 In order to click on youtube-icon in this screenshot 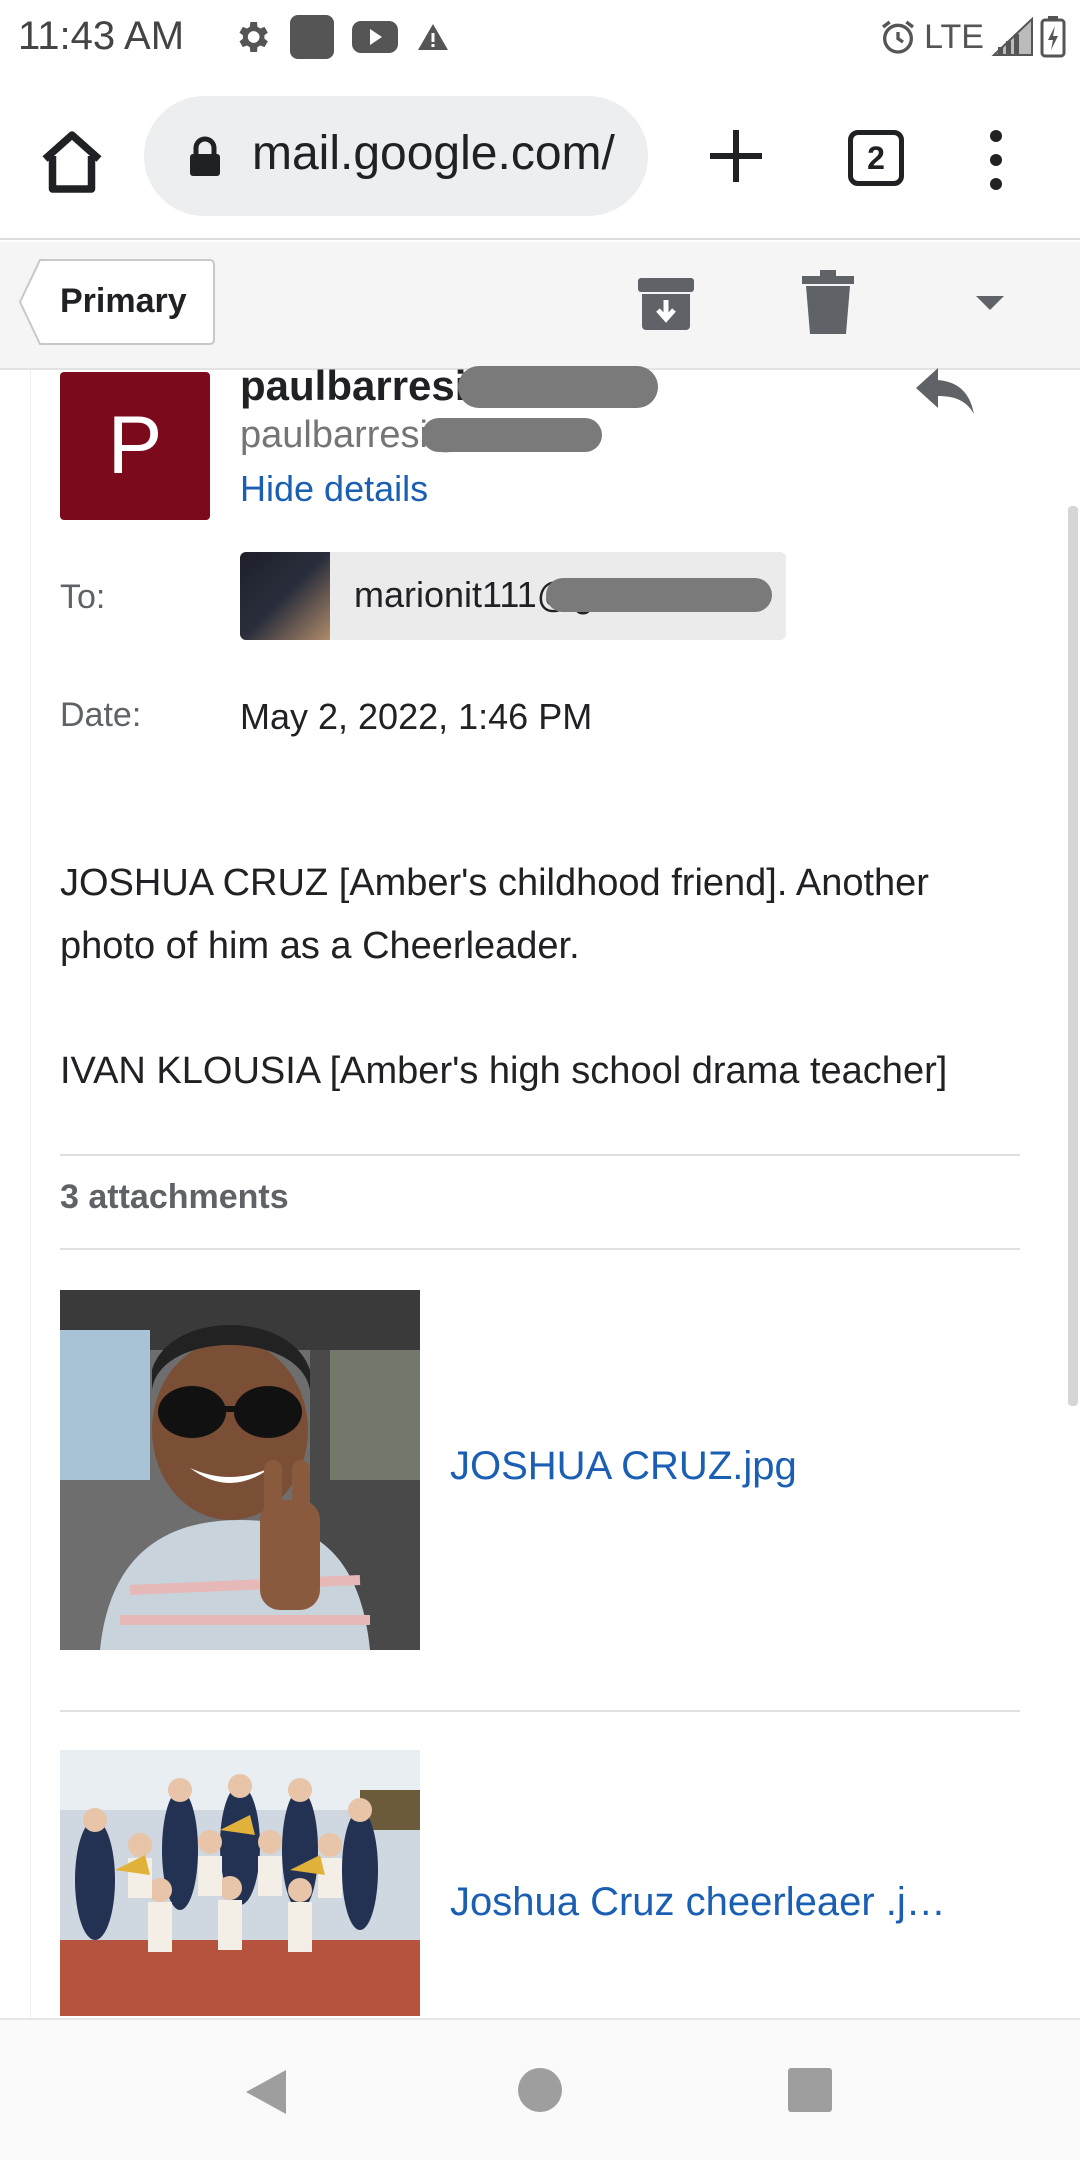, I will do `click(375, 37)`.